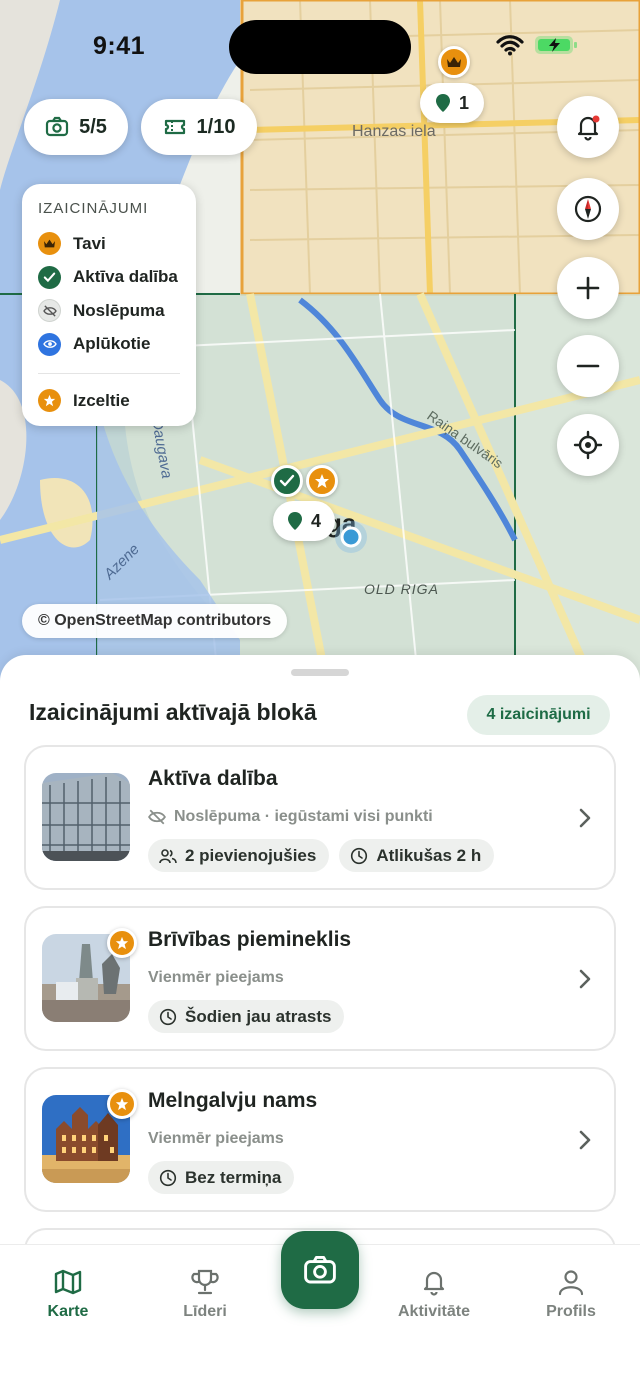  What do you see at coordinates (119, 310) in the screenshot?
I see `legend-item-label: Noslēpuma` at bounding box center [119, 310].